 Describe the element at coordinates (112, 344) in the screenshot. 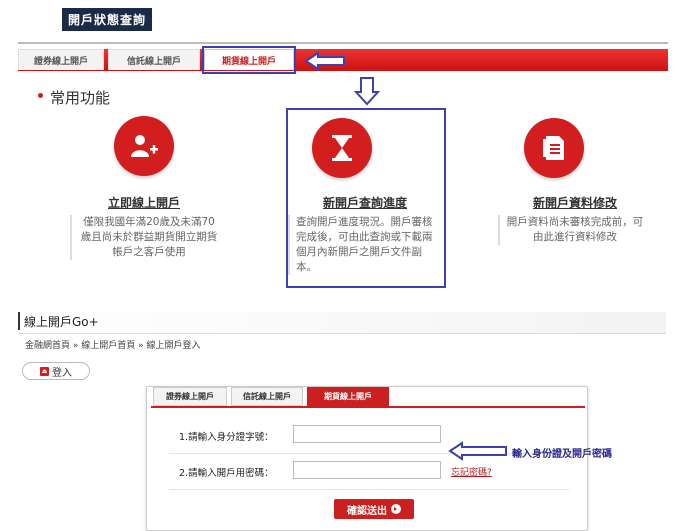

I see `breadcrumb: 金融網首頁 » 線上開戶首頁 » 線上開戶登入` at that location.